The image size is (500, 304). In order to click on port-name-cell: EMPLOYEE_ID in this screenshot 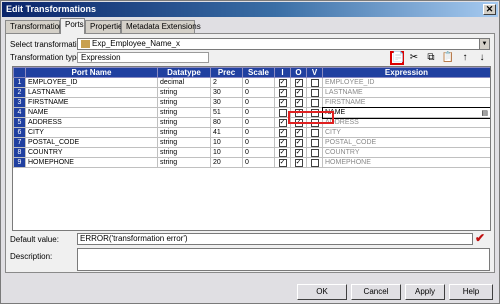, I will do `click(91, 82)`.